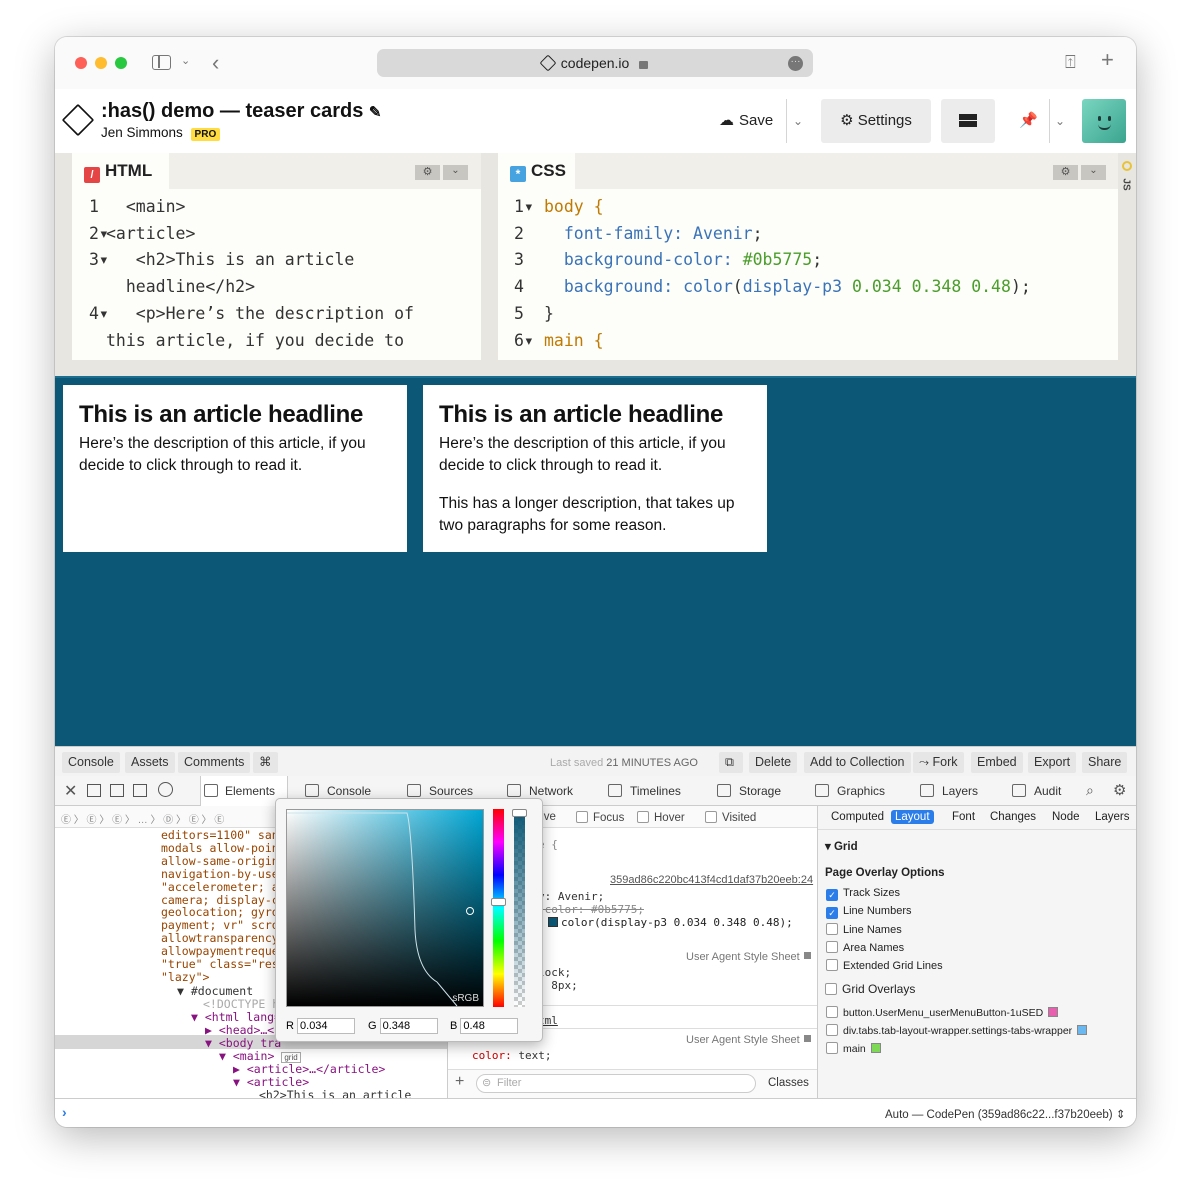 Image resolution: width=1191 pixels, height=1200 pixels. Describe the element at coordinates (853, 1048) in the screenshot. I see `grid-overlay-item: main` at that location.